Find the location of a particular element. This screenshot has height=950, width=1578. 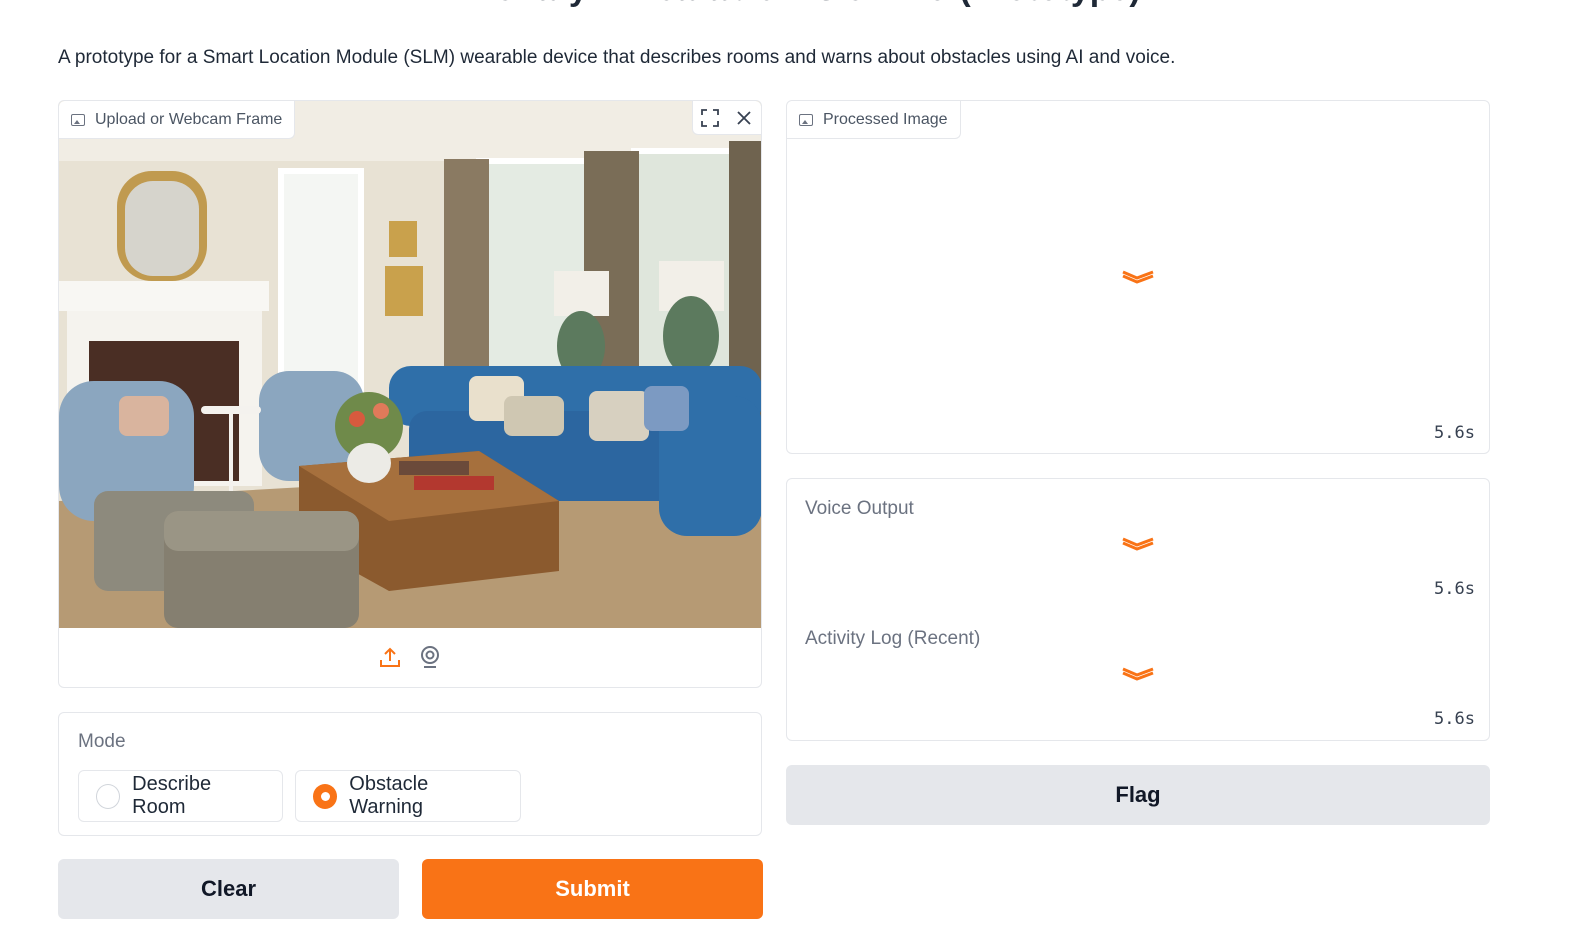

radio-obstacle-warning: Obstacle Warning is located at coordinates (408, 796).